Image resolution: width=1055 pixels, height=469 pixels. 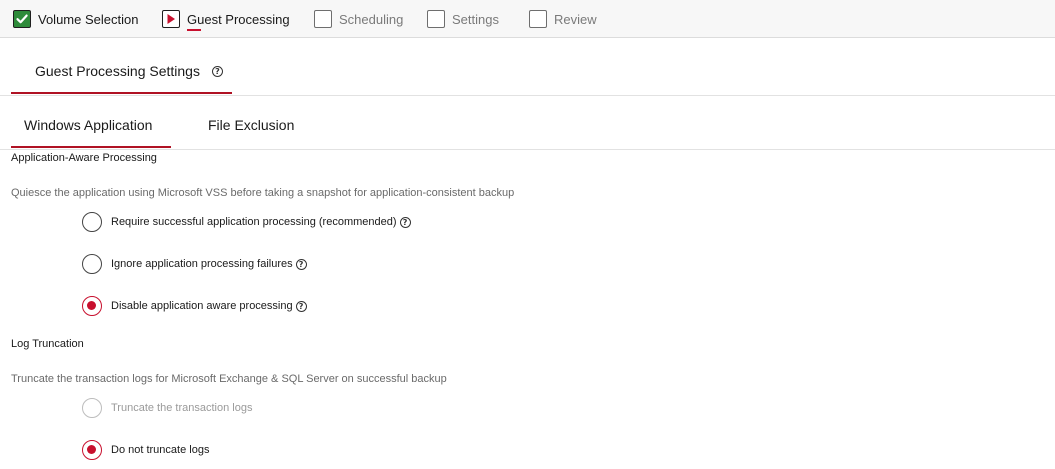 What do you see at coordinates (117, 71) in the screenshot?
I see `section-title-text: Guest Processing Settings` at bounding box center [117, 71].